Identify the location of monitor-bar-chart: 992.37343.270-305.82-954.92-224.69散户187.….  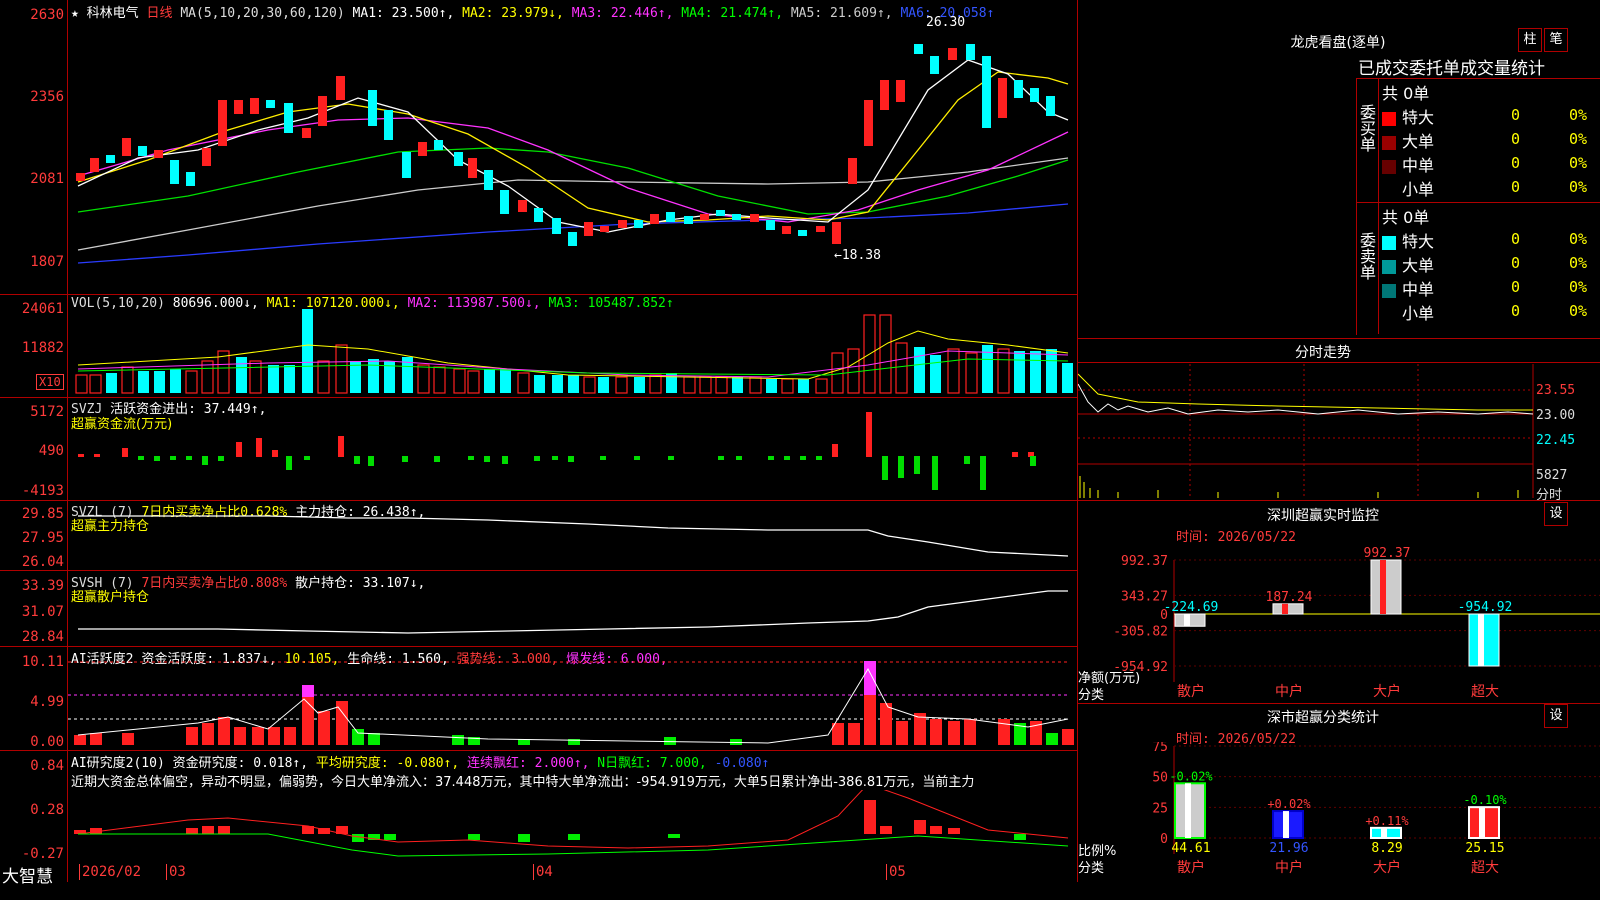
(1339, 621).